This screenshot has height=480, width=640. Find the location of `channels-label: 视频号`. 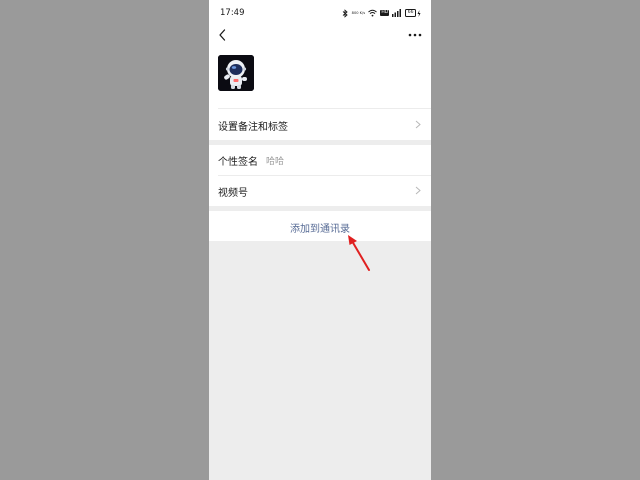

channels-label: 视频号 is located at coordinates (233, 193).